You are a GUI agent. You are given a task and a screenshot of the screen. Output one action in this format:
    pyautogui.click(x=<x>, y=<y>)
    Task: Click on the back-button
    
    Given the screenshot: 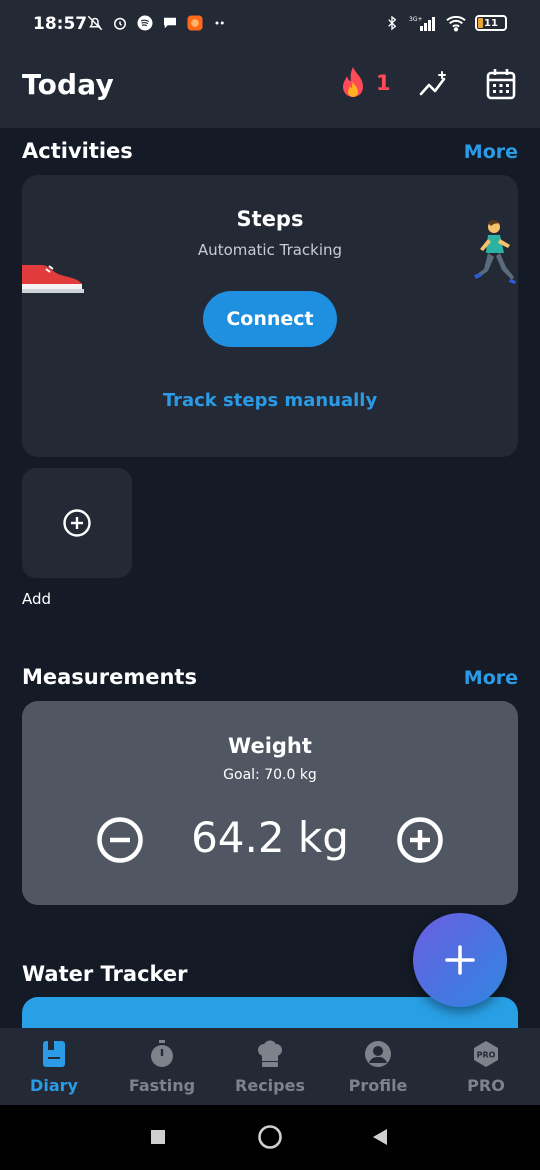 What is the action you would take?
    pyautogui.click(x=380, y=1137)
    